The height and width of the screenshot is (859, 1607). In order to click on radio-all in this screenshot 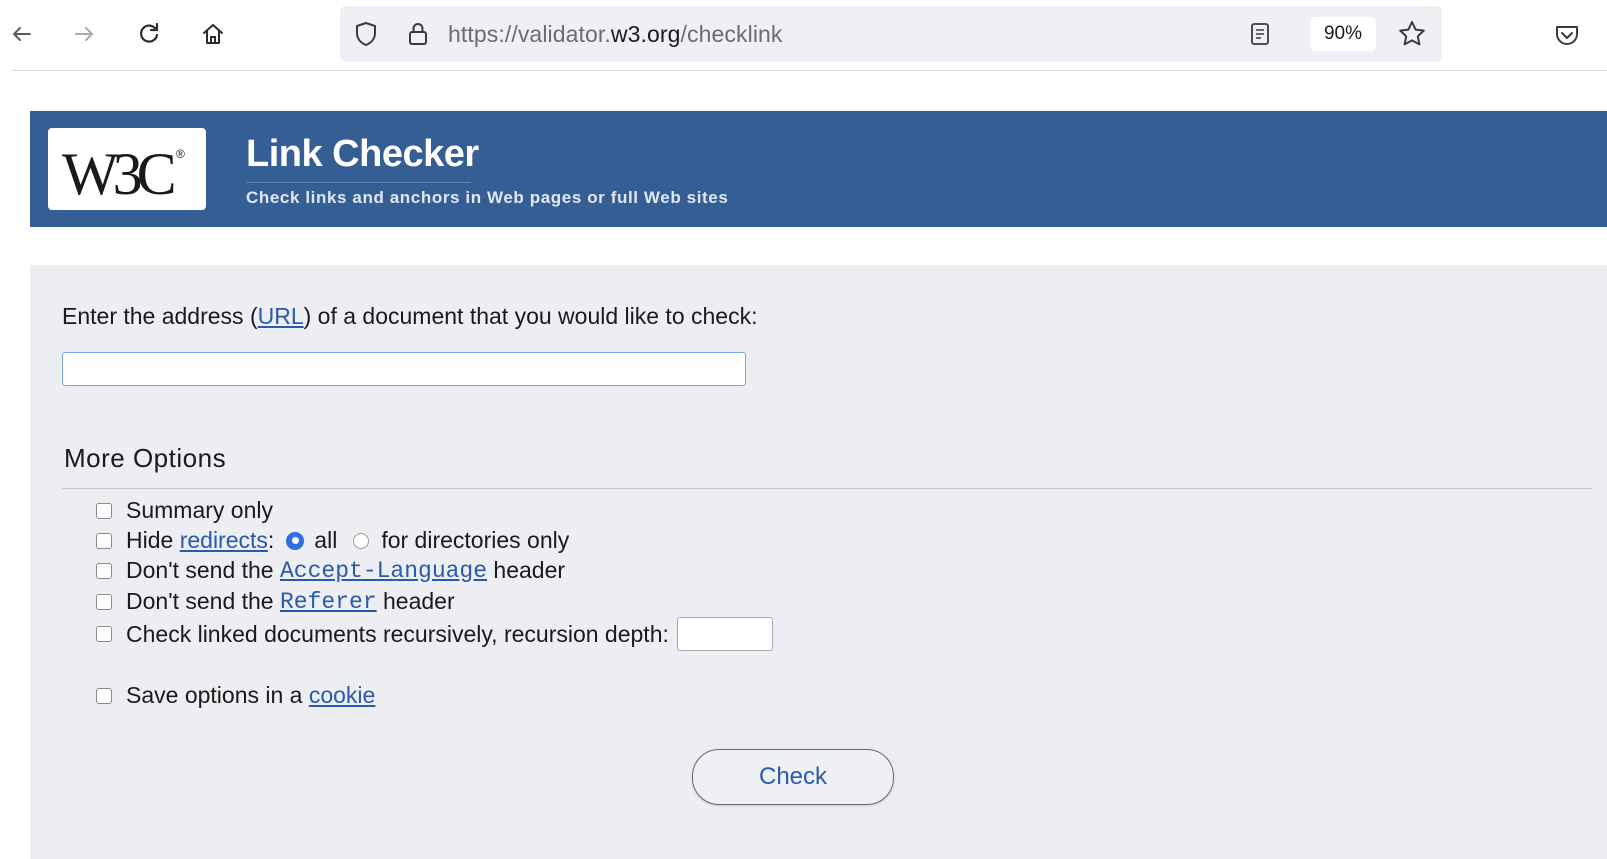, I will do `click(295, 540)`.